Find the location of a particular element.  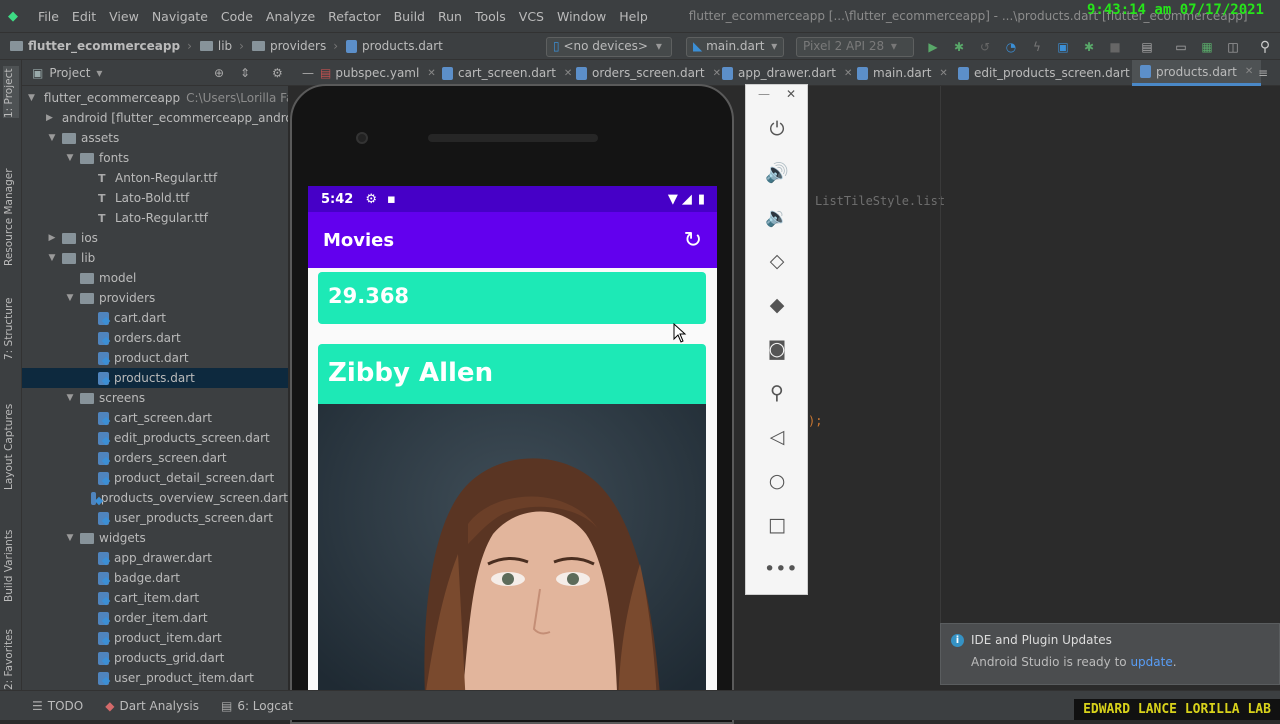

android-debug-icon: ✱ is located at coordinates (1089, 47).